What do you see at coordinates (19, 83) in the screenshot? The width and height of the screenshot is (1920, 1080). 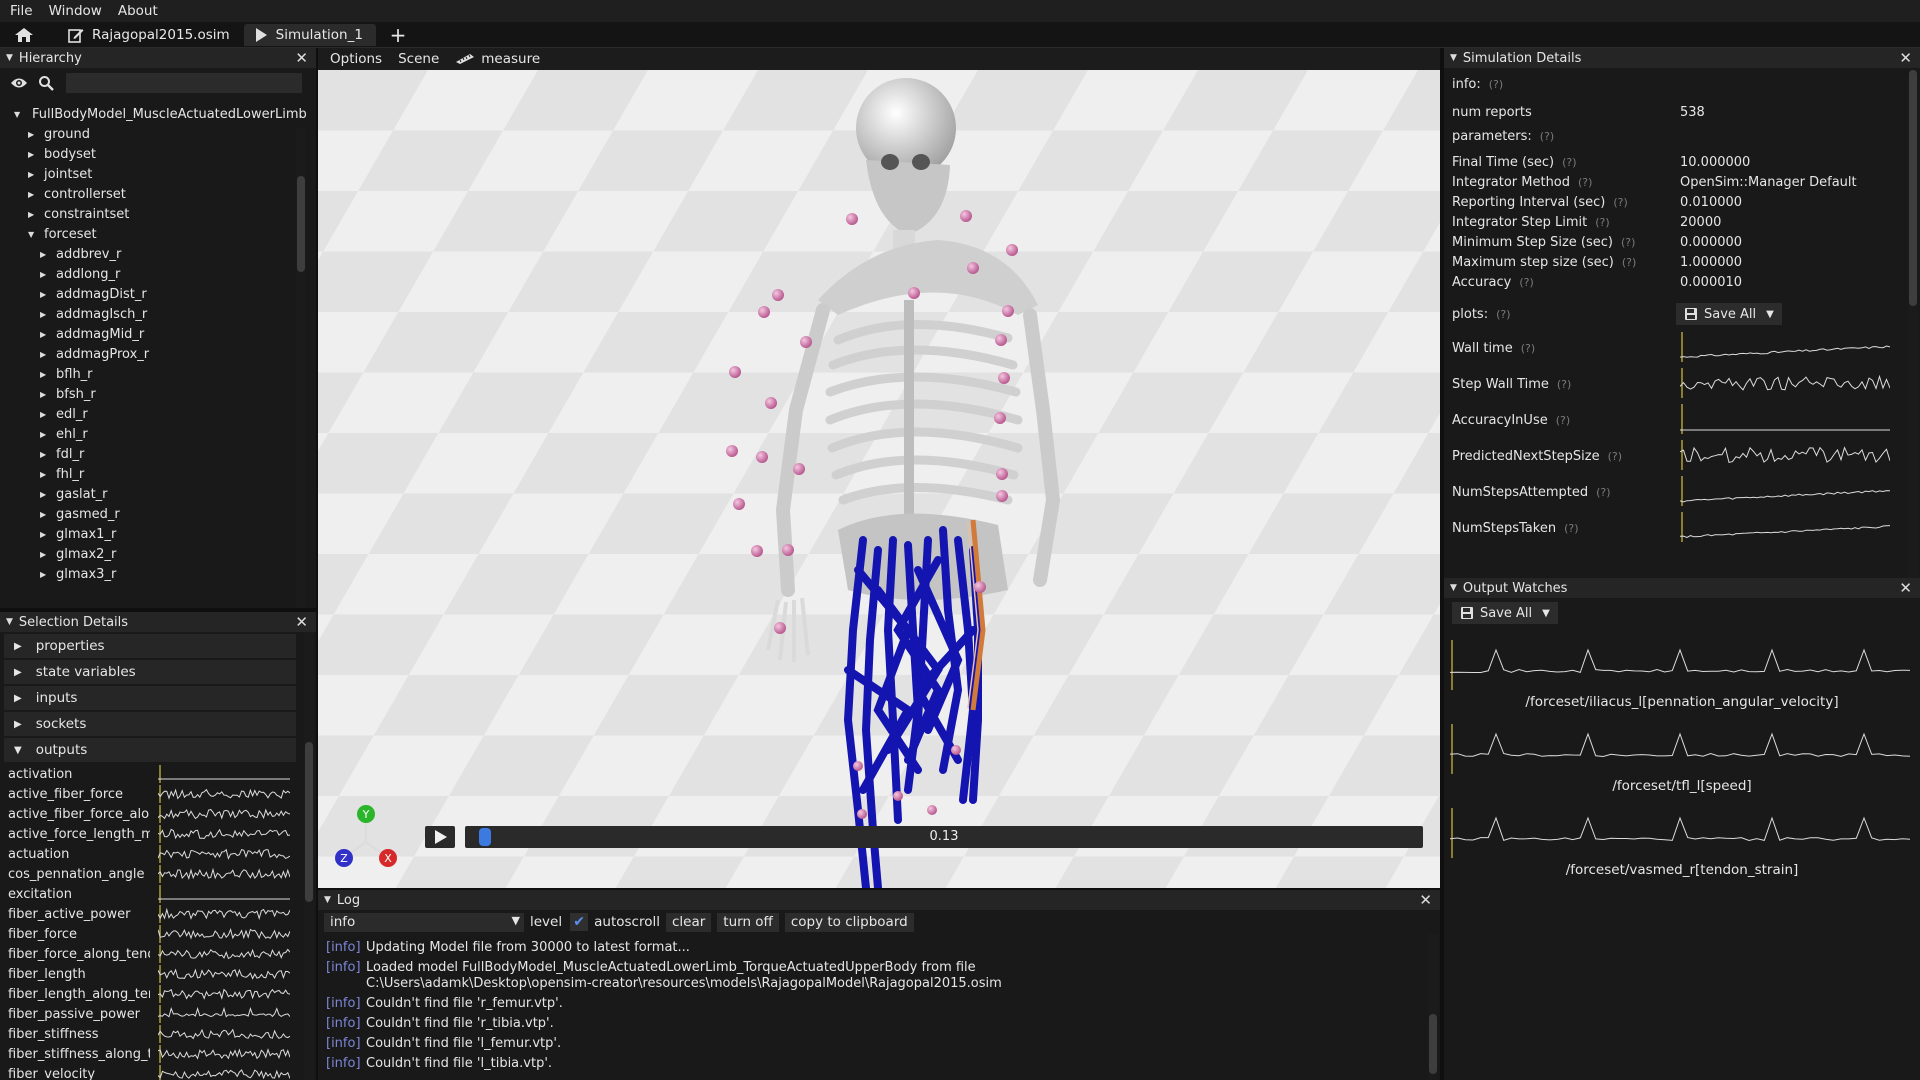 I see `eye-icon` at bounding box center [19, 83].